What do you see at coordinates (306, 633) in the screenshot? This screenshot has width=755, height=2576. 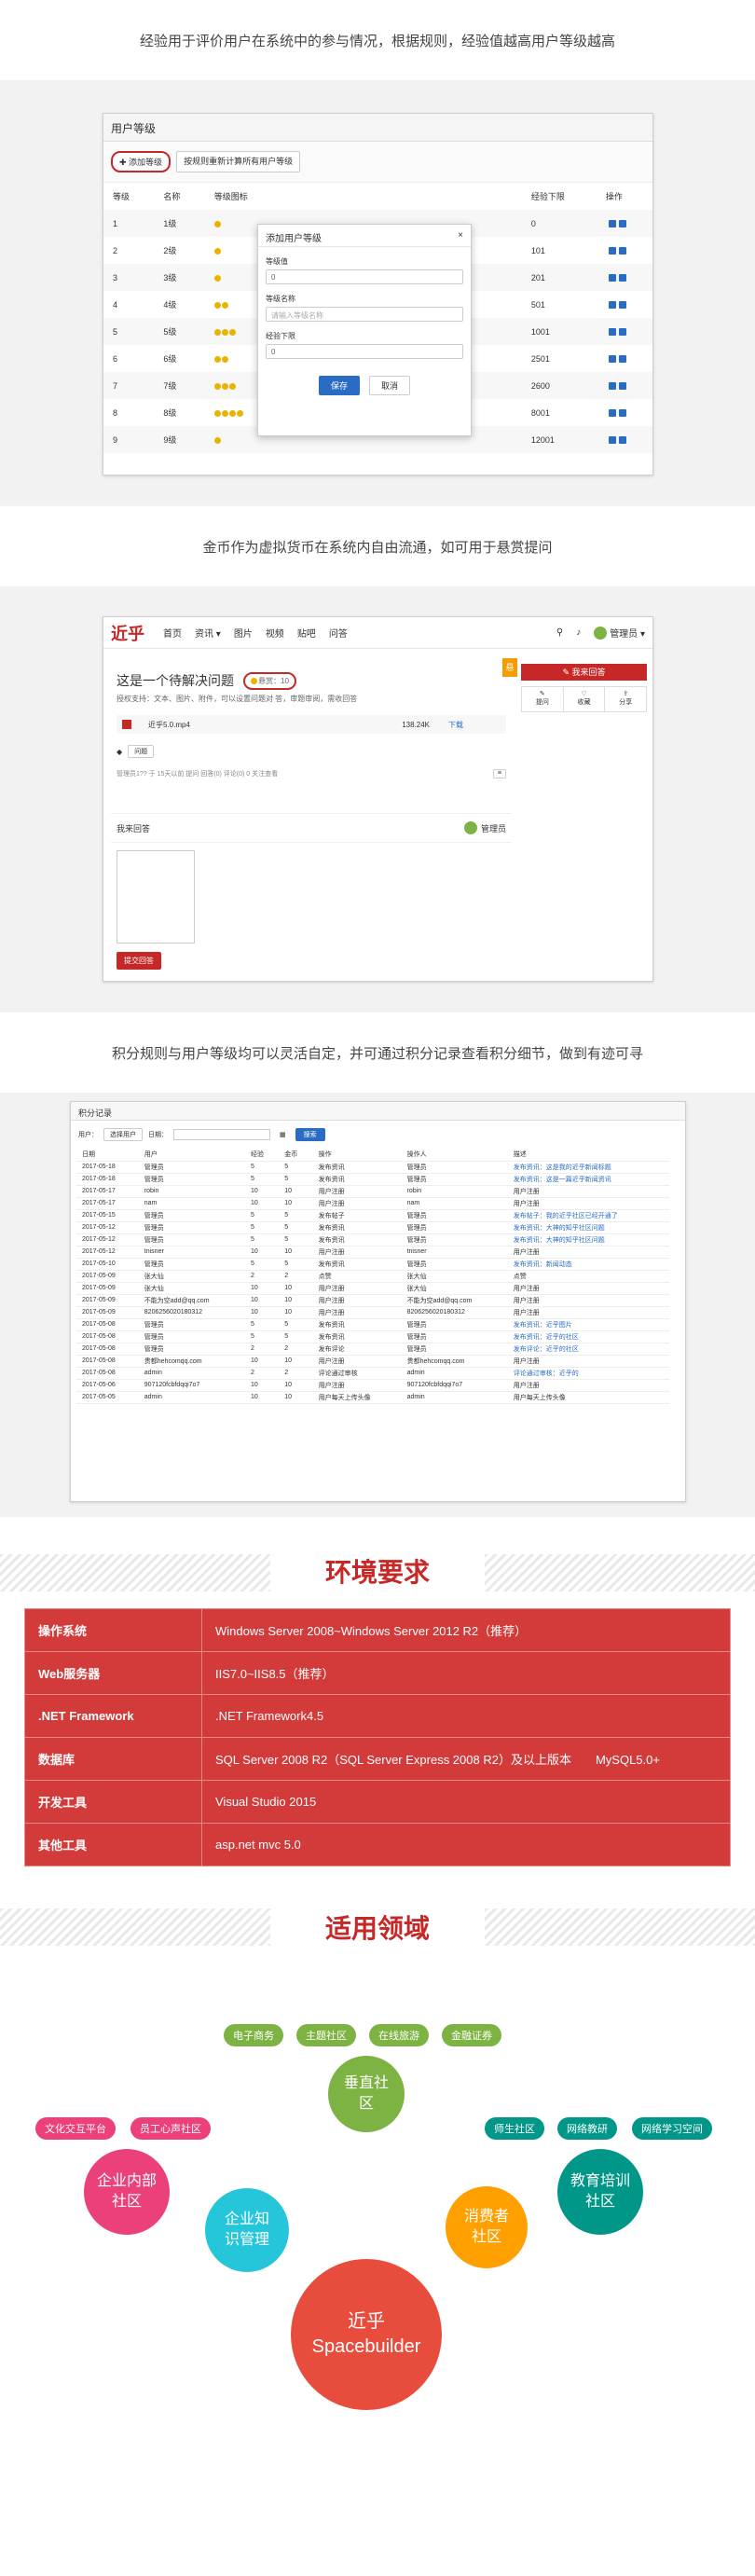 I see `nav-forum: 贴吧` at bounding box center [306, 633].